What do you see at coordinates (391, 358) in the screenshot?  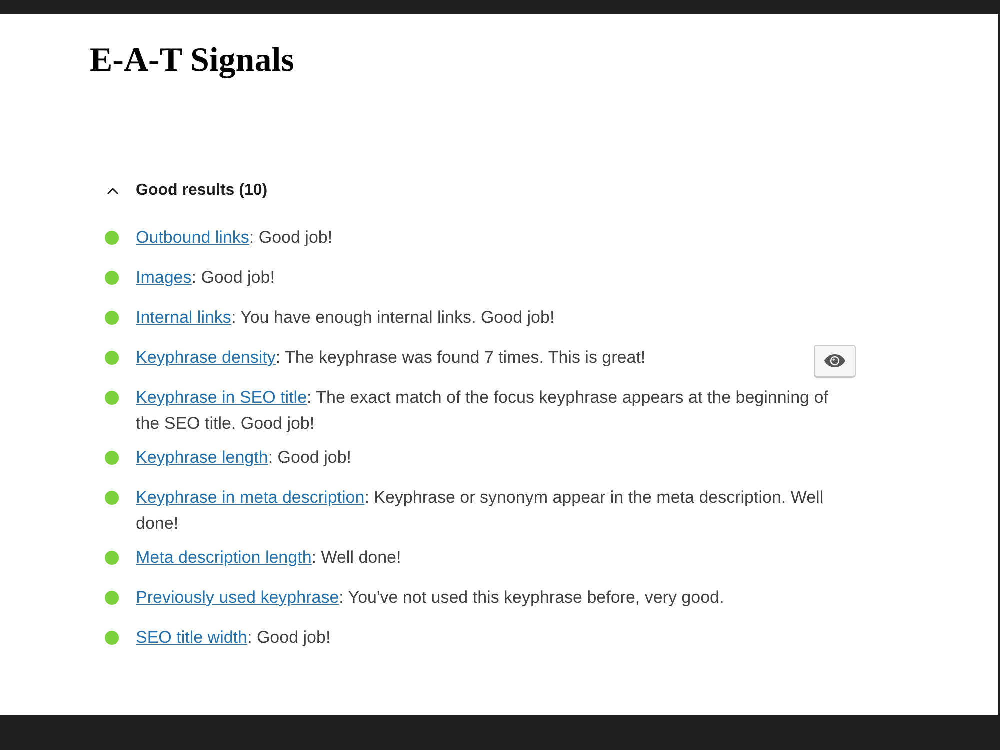 I see `result-text: Keyphrase density: The keyphrase was found 7 times. This is great!` at bounding box center [391, 358].